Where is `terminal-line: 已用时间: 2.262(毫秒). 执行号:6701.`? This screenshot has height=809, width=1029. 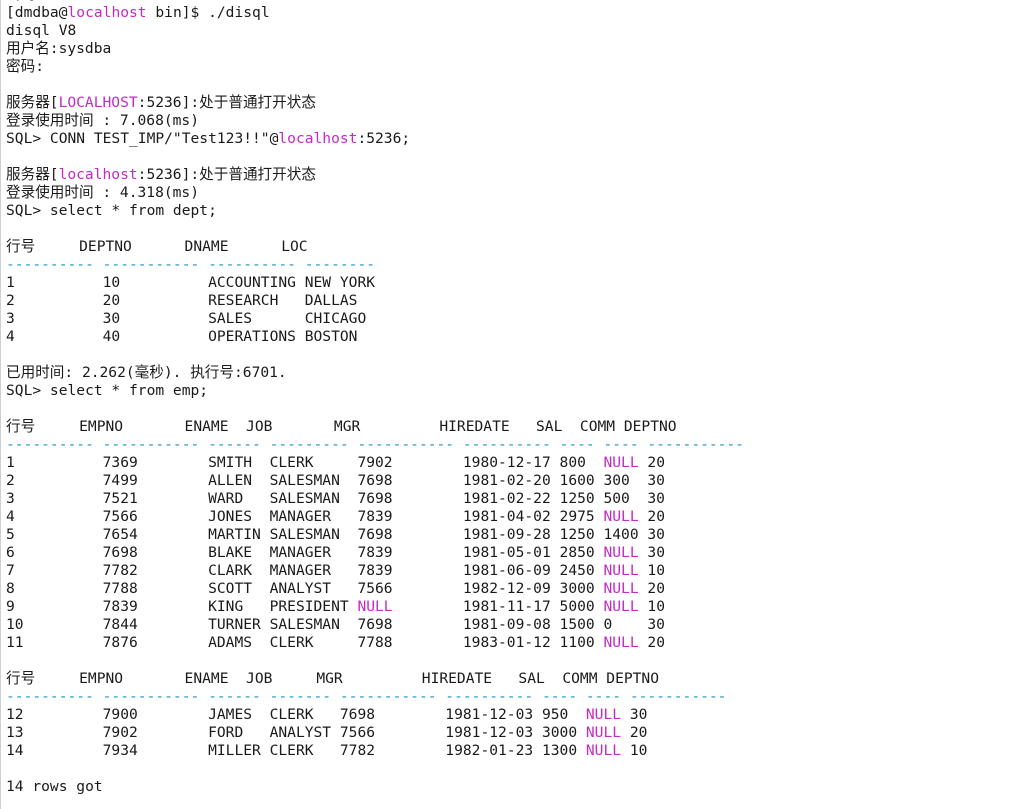 terminal-line: 已用时间: 2.262(毫秒). 执行号:6701. is located at coordinates (517, 373).